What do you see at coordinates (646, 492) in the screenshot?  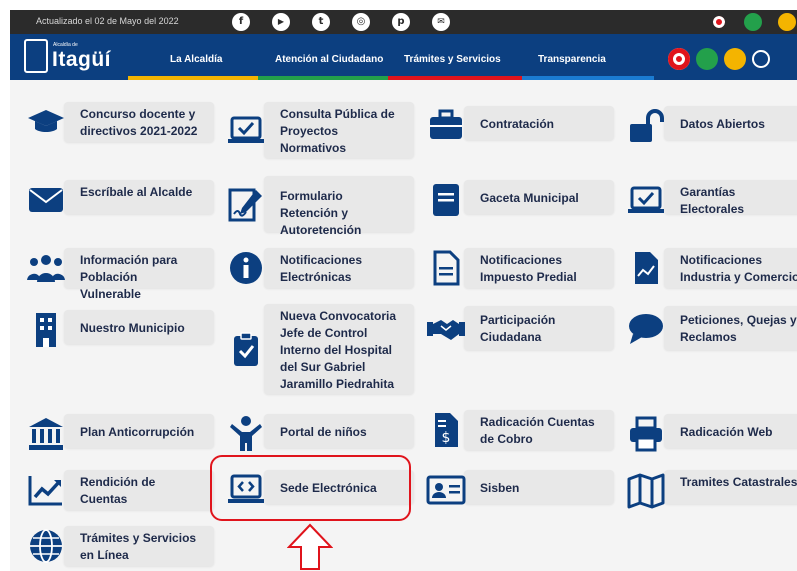 I see `map-icon` at bounding box center [646, 492].